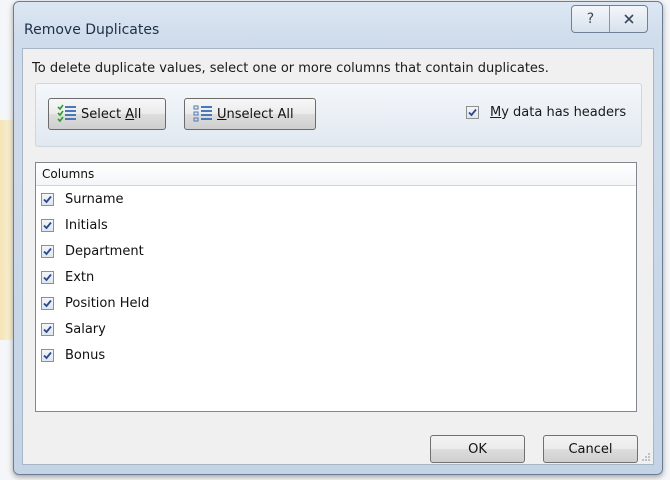 Image resolution: width=670 pixels, height=480 pixels. I want to click on my-data-has-headers-checkbox: My data has headers, so click(546, 112).